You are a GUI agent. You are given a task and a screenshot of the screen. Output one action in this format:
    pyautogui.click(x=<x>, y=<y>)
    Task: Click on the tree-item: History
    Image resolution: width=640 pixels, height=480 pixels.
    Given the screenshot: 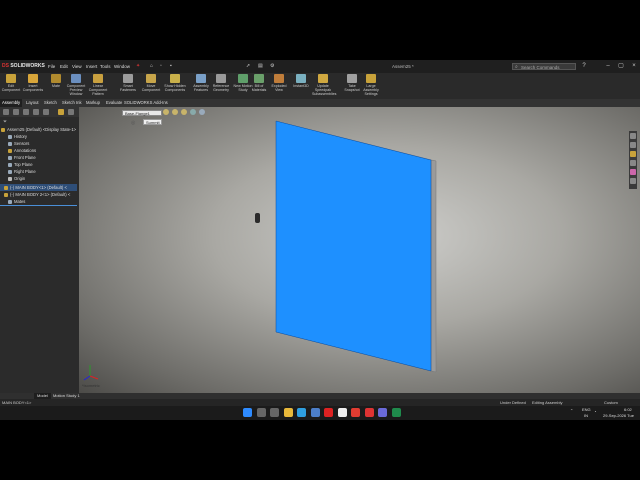 What is the action you would take?
    pyautogui.click(x=38, y=136)
    